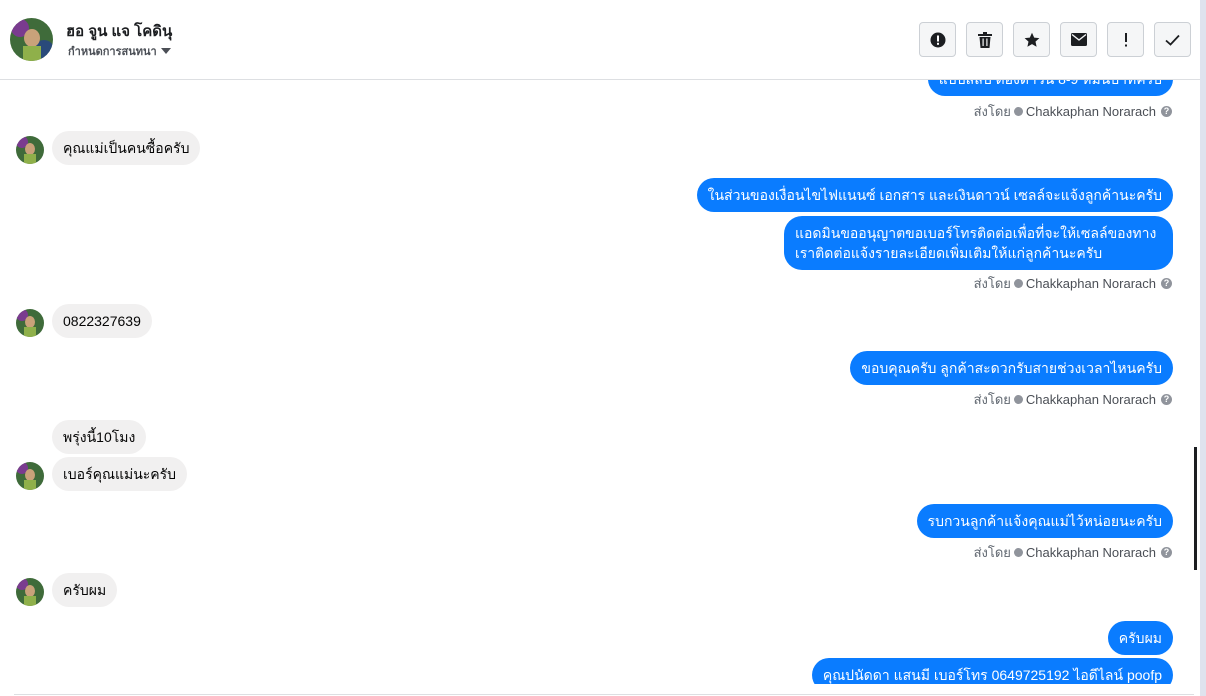 The image size is (1206, 696). I want to click on mark-done-button, so click(1172, 39).